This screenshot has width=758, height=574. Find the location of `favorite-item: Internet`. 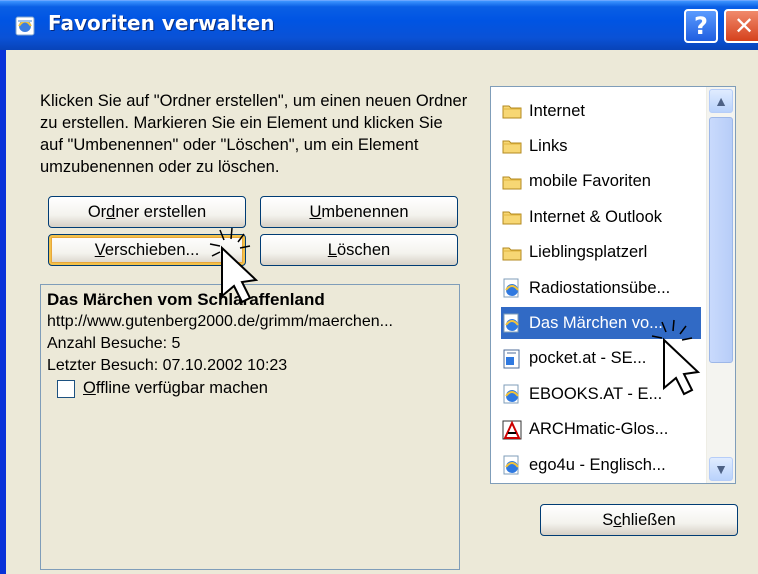

favorite-item: Internet is located at coordinates (601, 111).